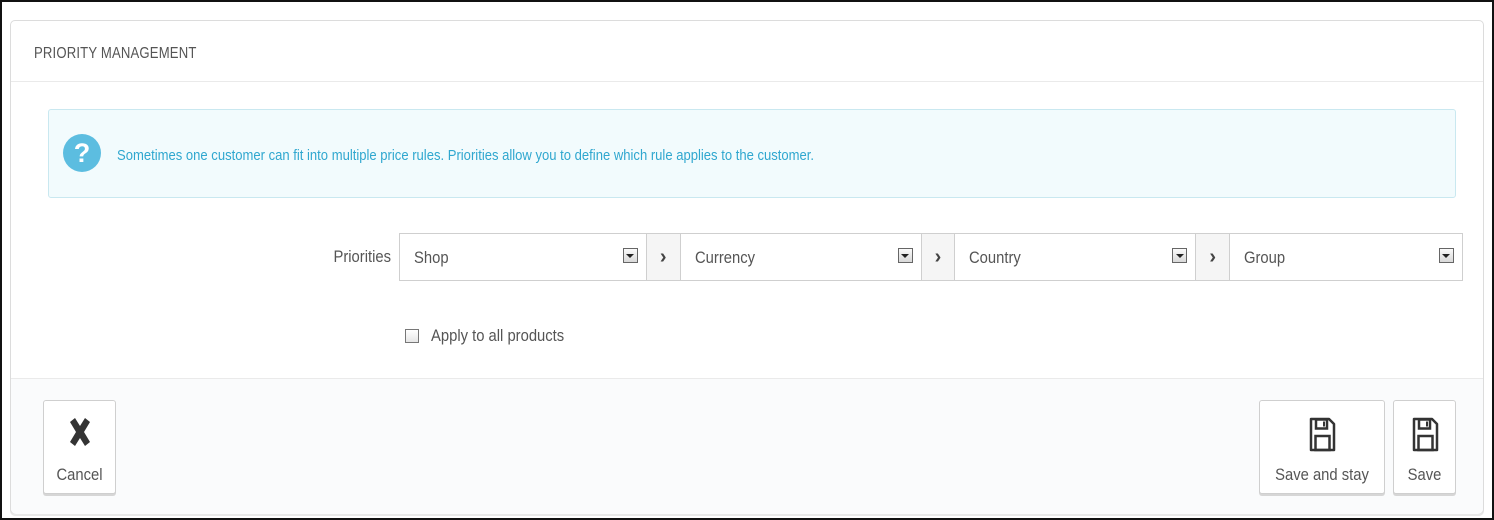 This screenshot has width=1494, height=520. Describe the element at coordinates (801, 257) in the screenshot. I see `priority-select-2: Currency` at that location.